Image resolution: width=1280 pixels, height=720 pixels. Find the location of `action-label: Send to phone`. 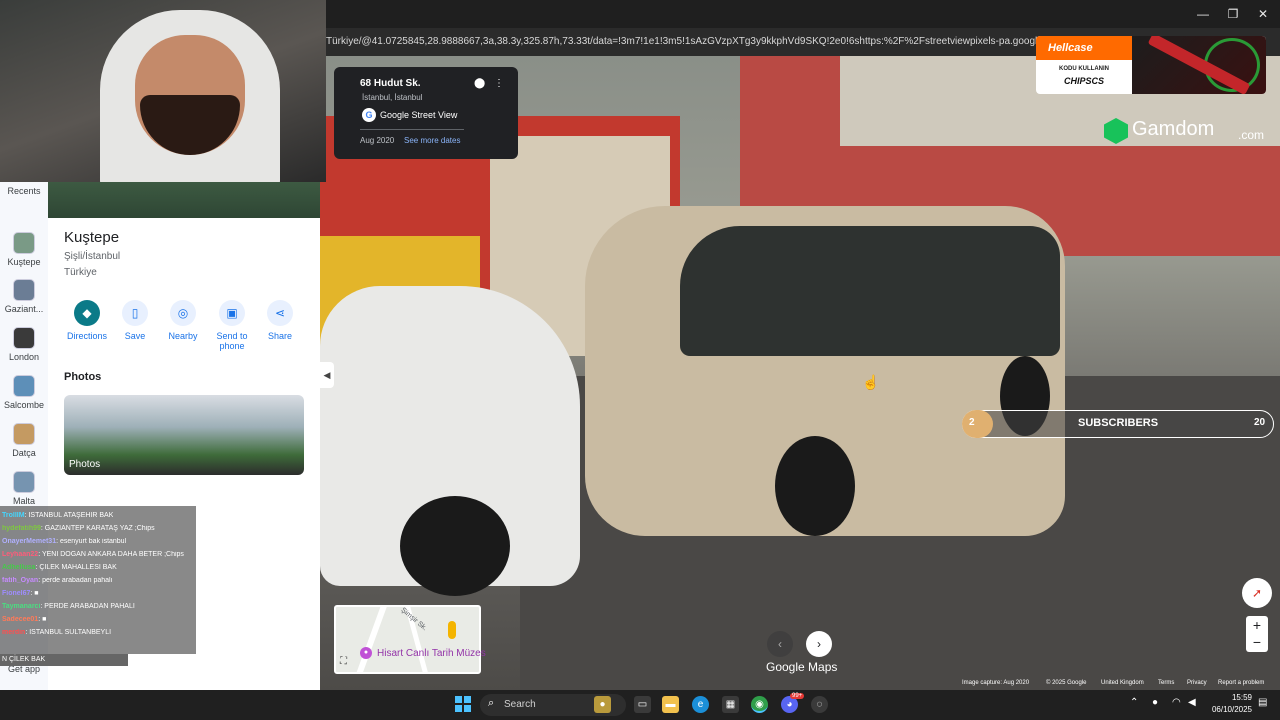

action-label: Send to phone is located at coordinates (232, 341).